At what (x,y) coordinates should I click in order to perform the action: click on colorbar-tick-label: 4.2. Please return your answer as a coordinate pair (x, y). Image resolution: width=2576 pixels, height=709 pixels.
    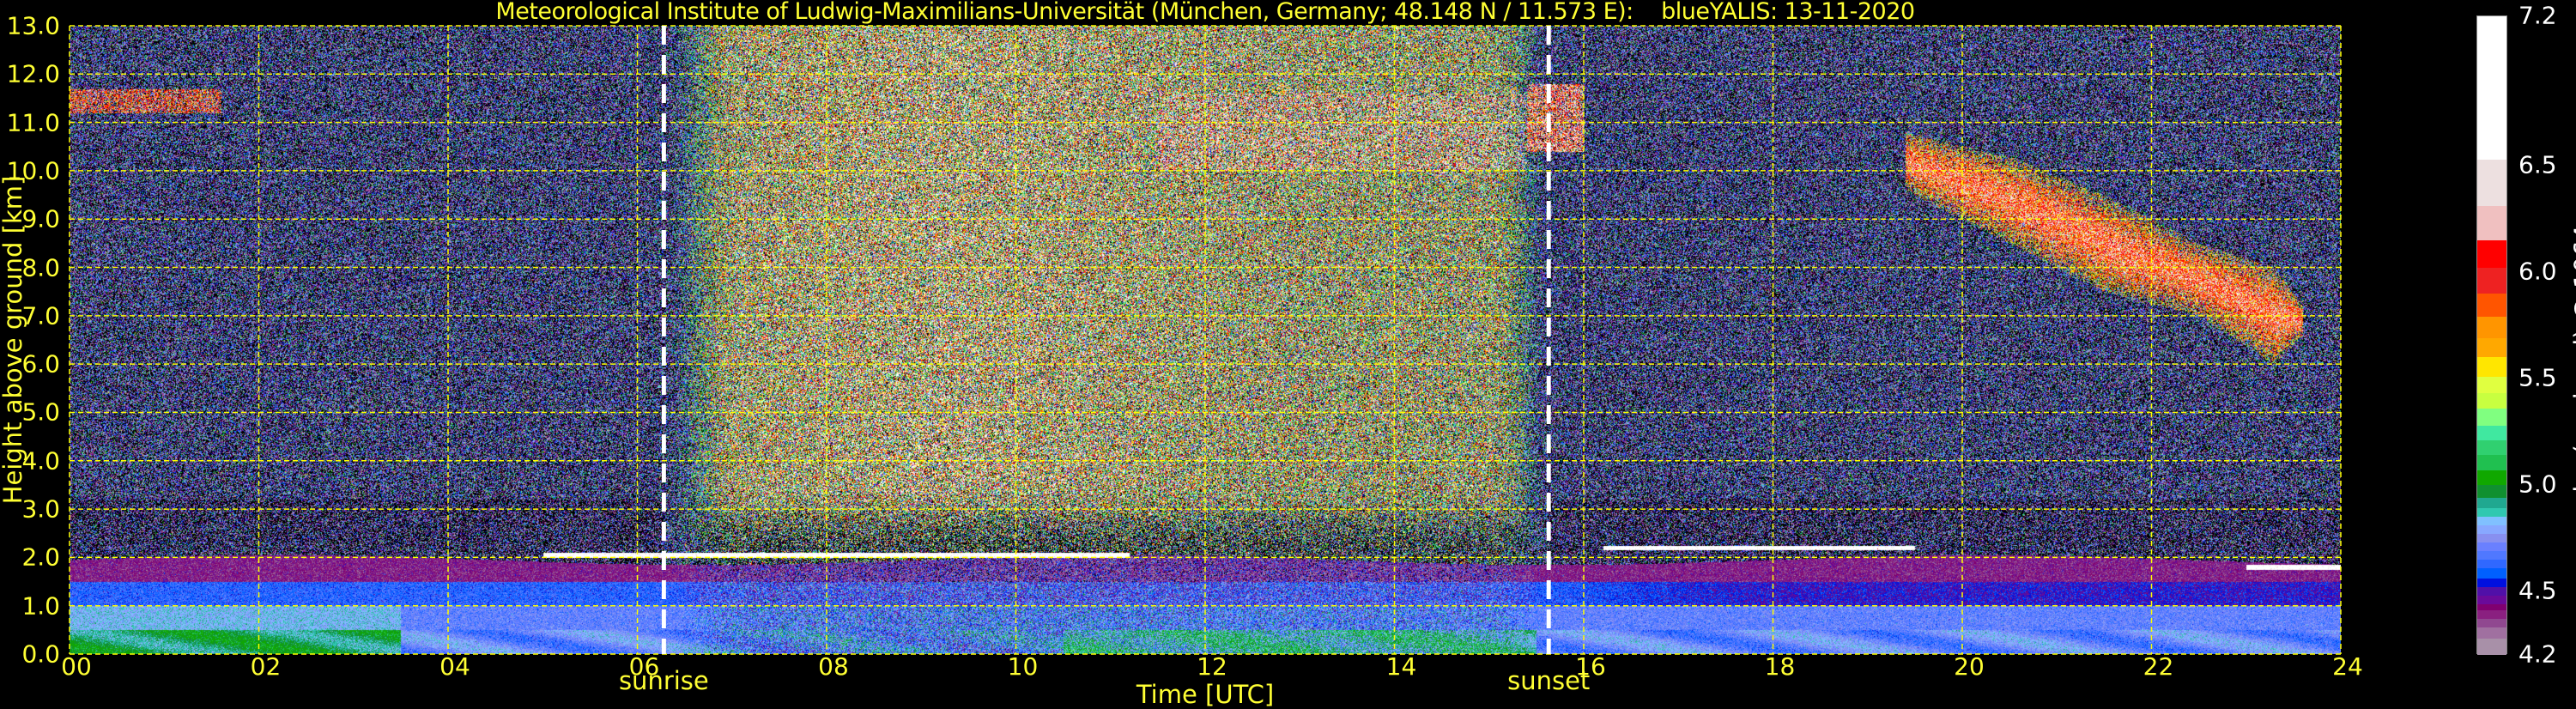
    Looking at the image, I should click on (2537, 654).